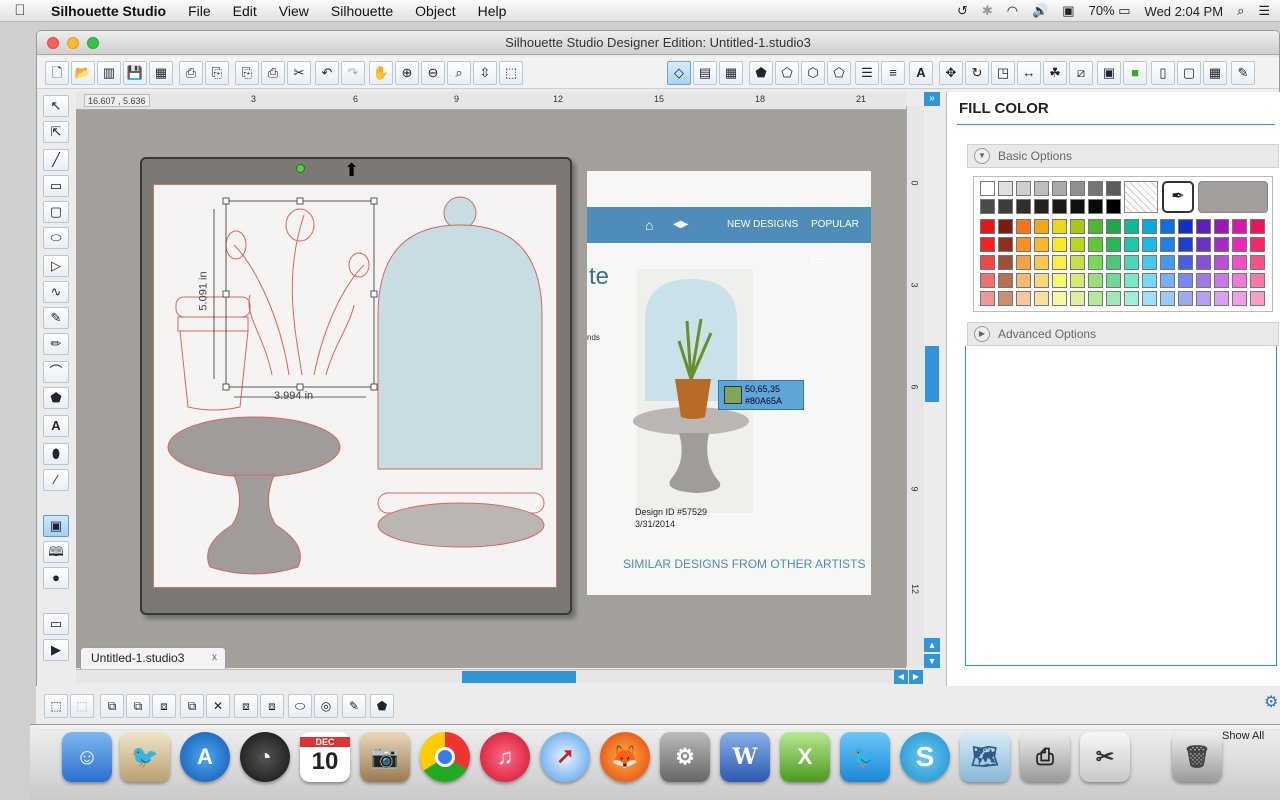 The height and width of the screenshot is (800, 1280). Describe the element at coordinates (192, 706) in the screenshot. I see `duplicate-icon: ⧉` at that location.